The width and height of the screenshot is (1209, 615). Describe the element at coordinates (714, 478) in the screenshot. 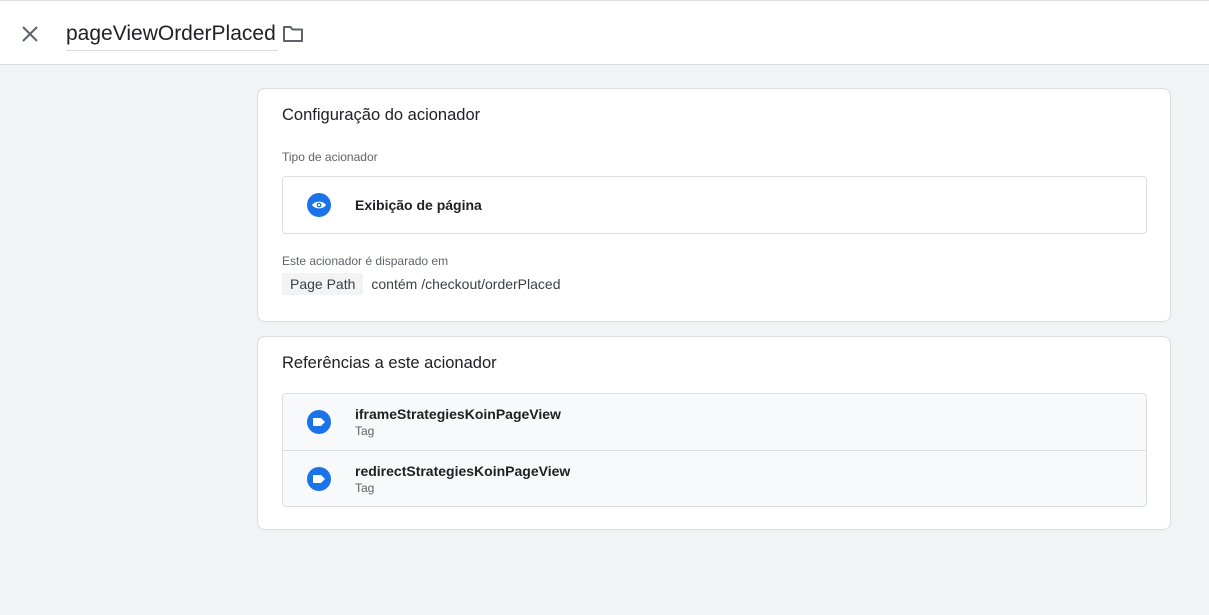

I see `list-item: redirectStrategiesKoinPageView Tag` at that location.